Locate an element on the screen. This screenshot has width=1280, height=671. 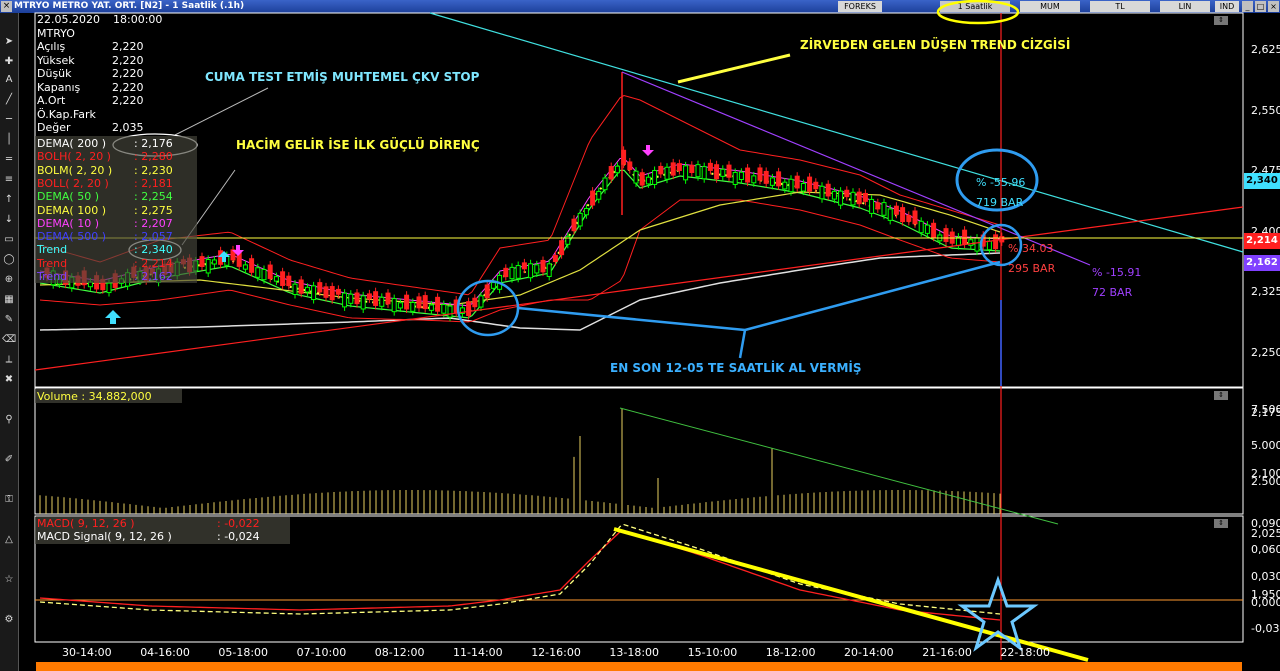
info-date: 22.05.2020 is located at coordinates (68, 19).